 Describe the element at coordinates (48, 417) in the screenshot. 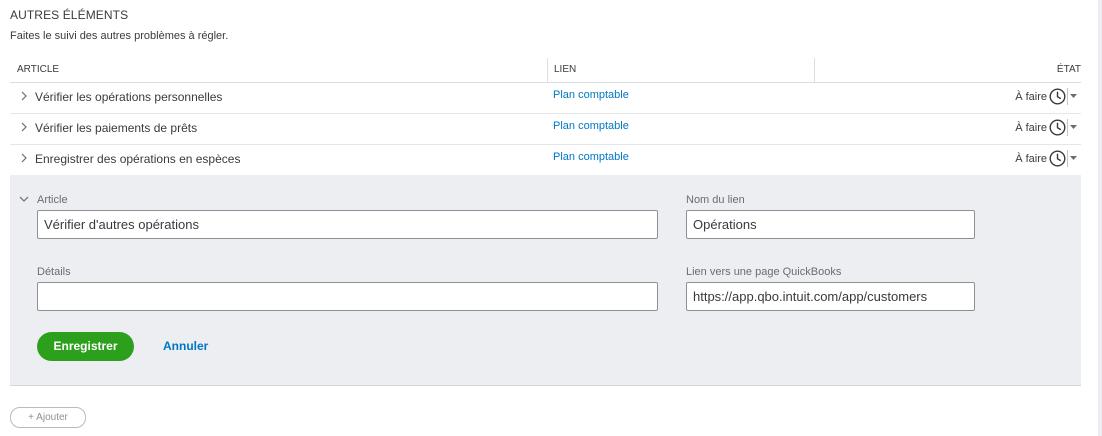

I see `add-button: + Ajouter` at that location.